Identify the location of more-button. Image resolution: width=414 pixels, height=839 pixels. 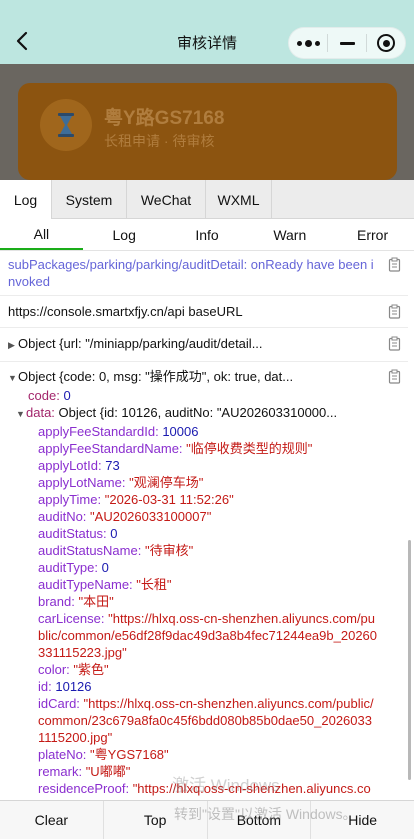
(308, 43).